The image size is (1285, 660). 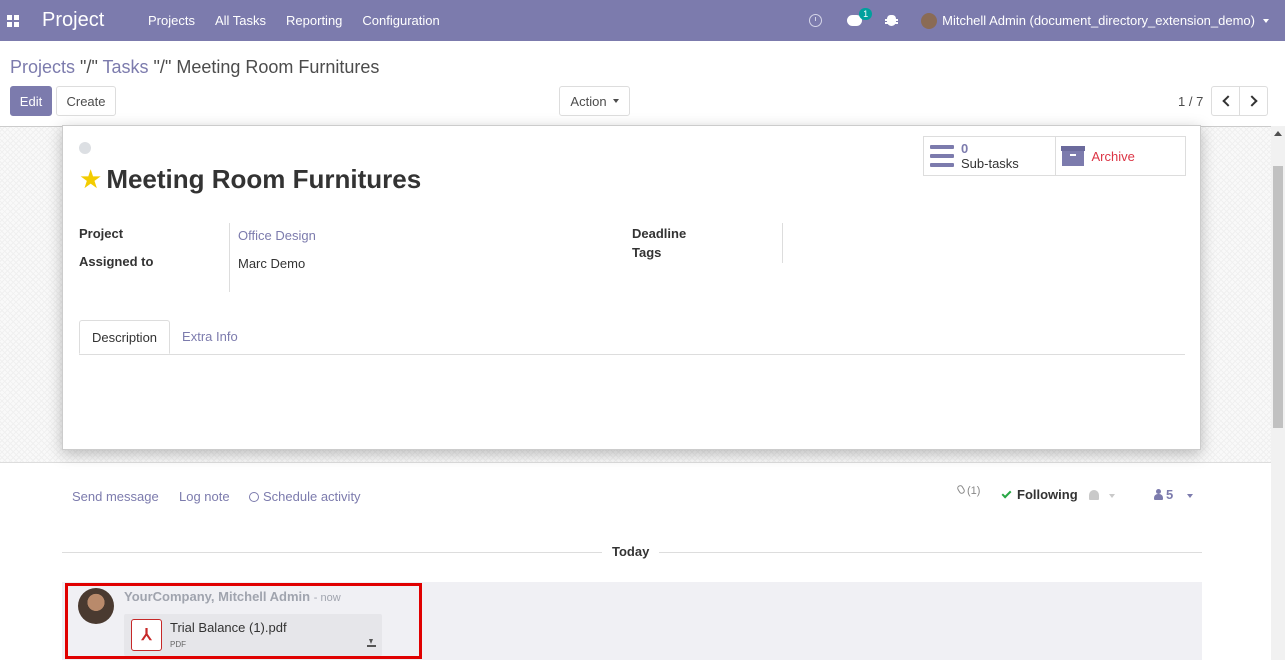 What do you see at coordinates (171, 20) in the screenshot?
I see `menu-projects: Projects` at bounding box center [171, 20].